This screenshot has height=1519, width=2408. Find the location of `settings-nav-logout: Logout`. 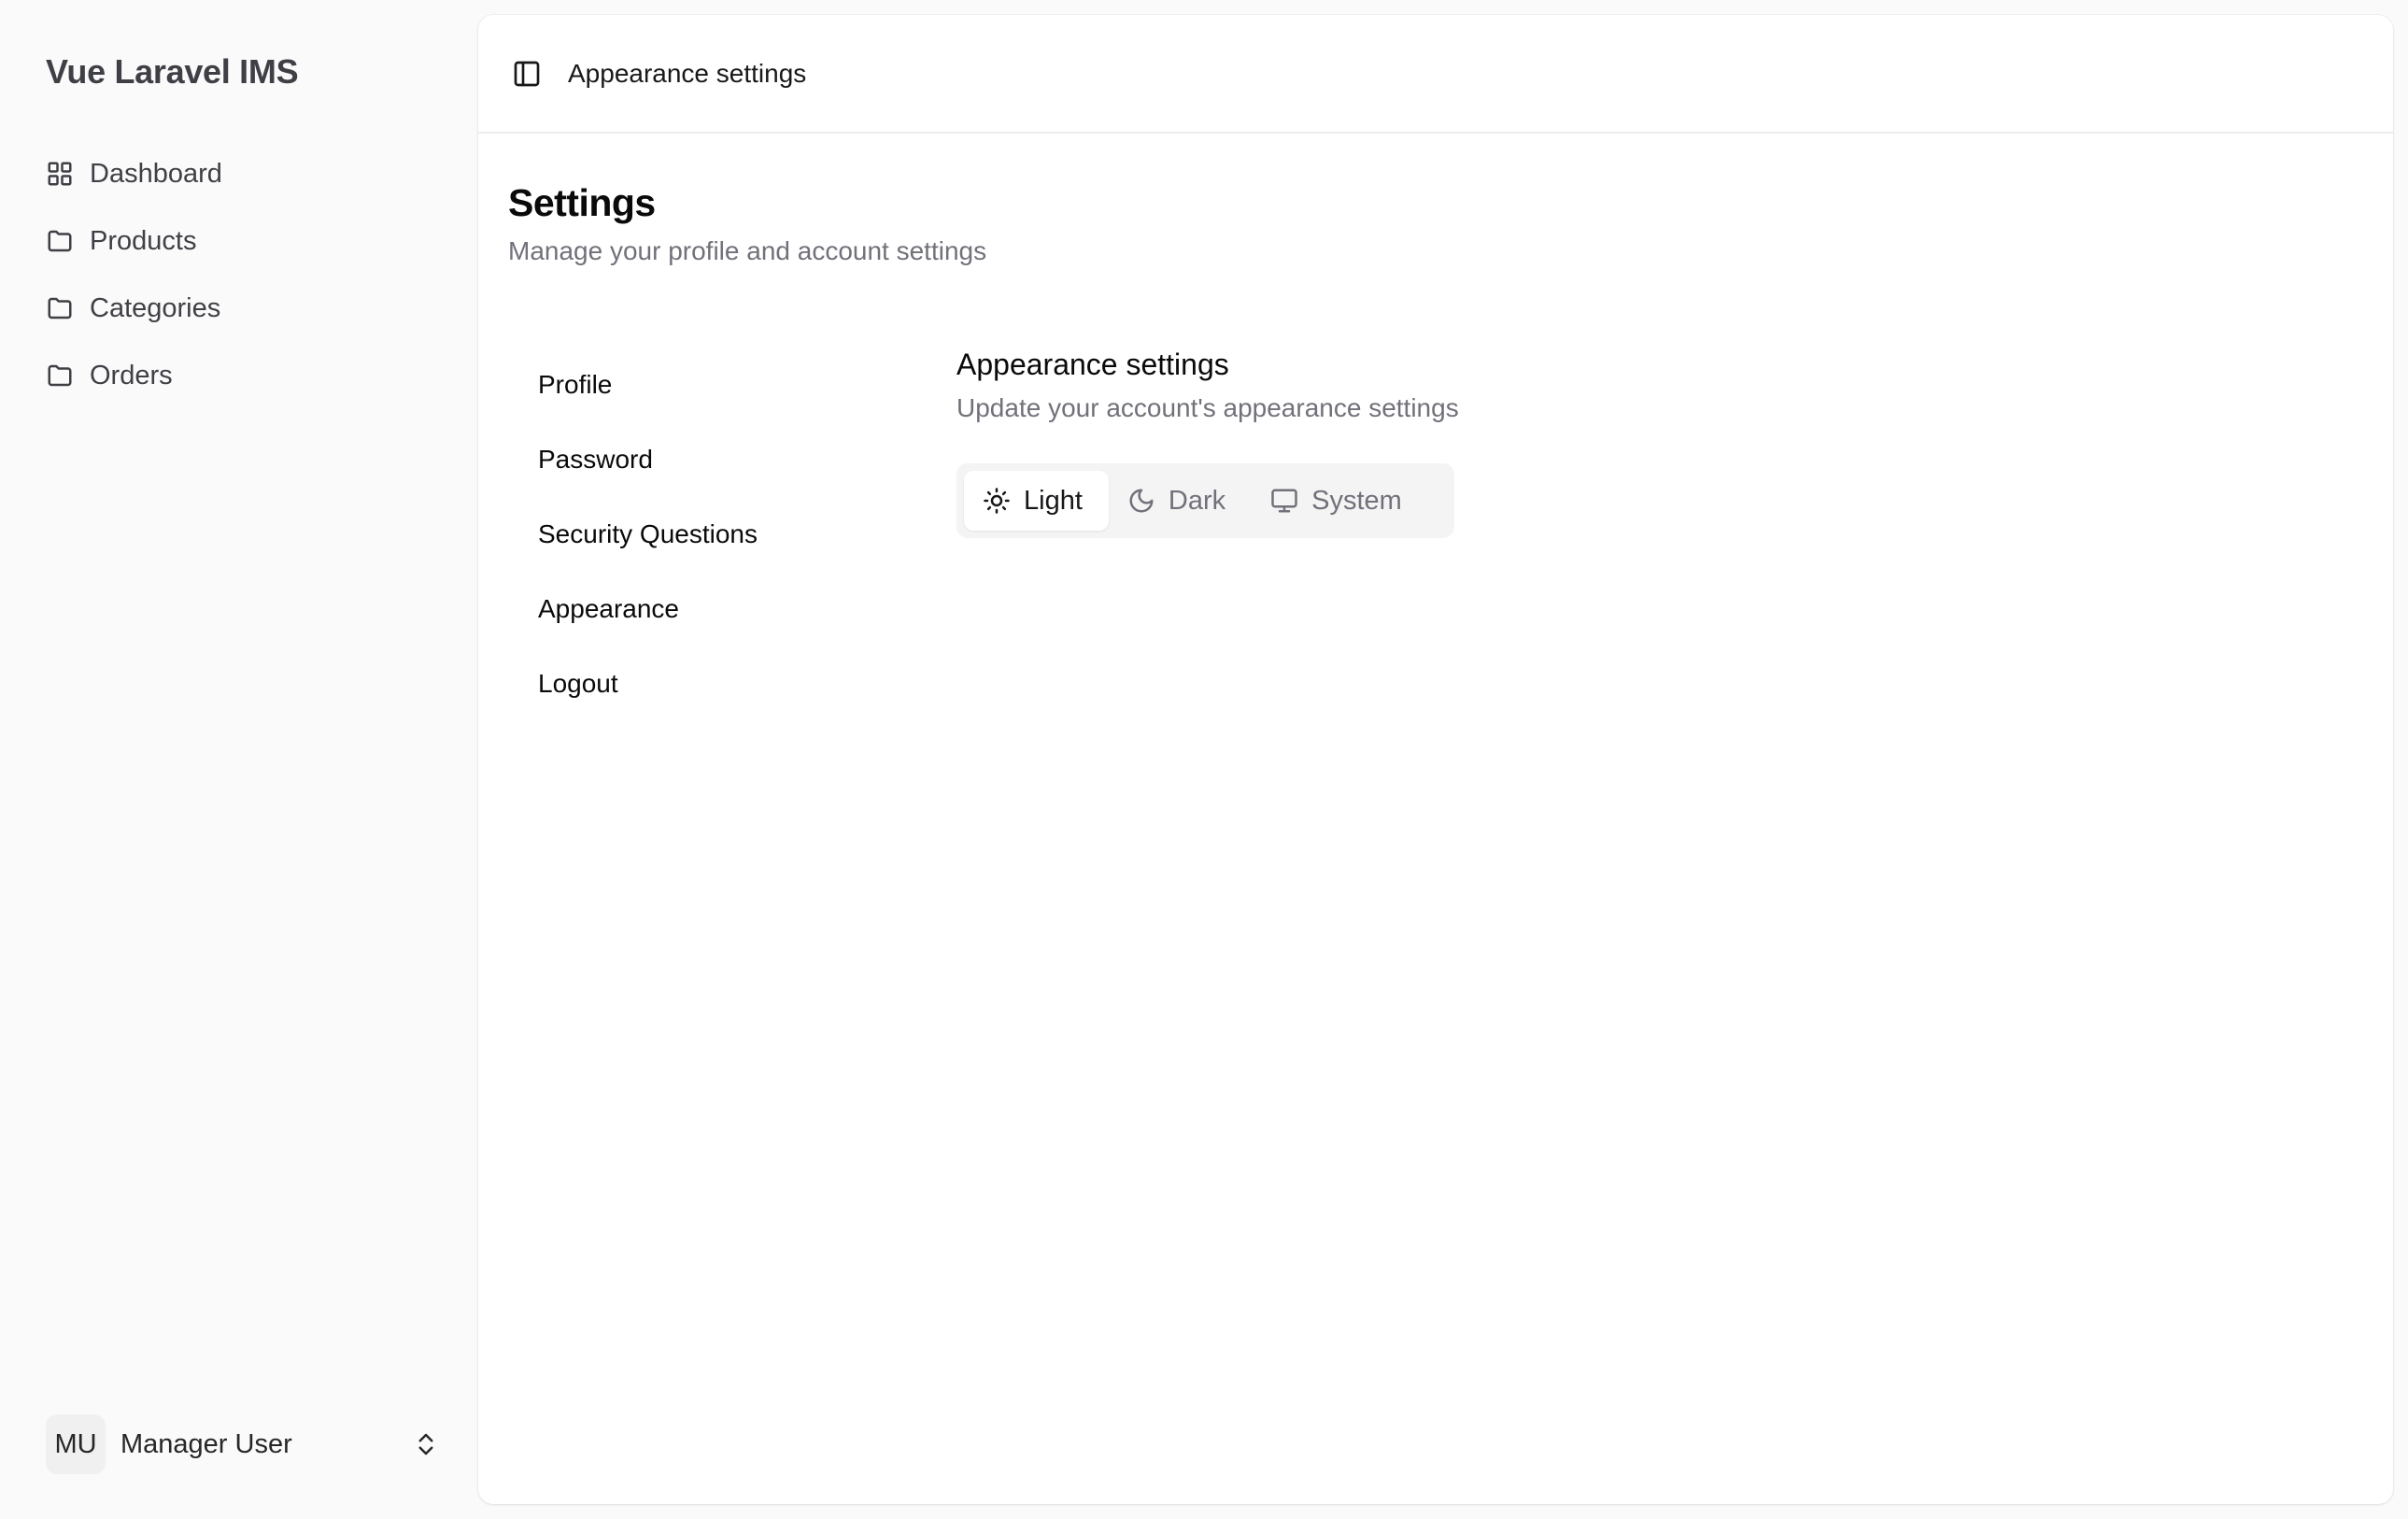

settings-nav-logout: Logout is located at coordinates (715, 683).